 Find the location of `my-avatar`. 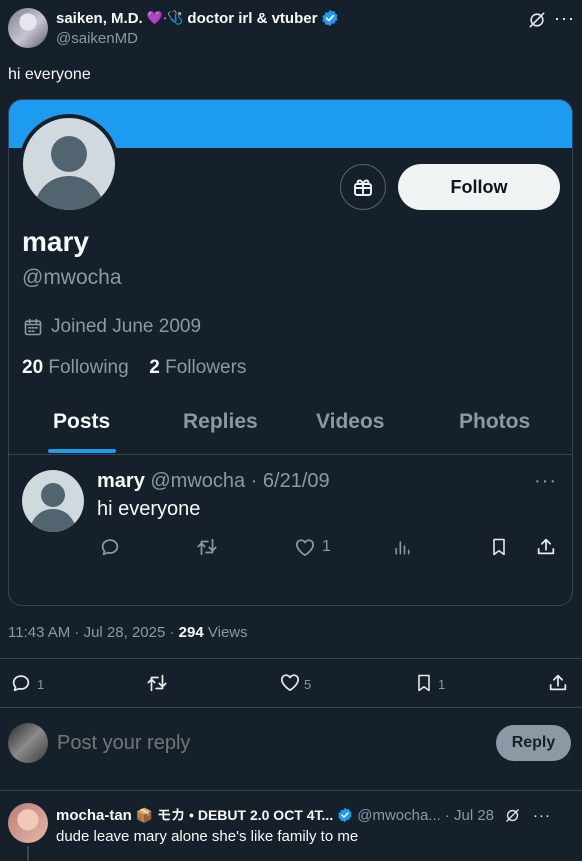

my-avatar is located at coordinates (28, 743).